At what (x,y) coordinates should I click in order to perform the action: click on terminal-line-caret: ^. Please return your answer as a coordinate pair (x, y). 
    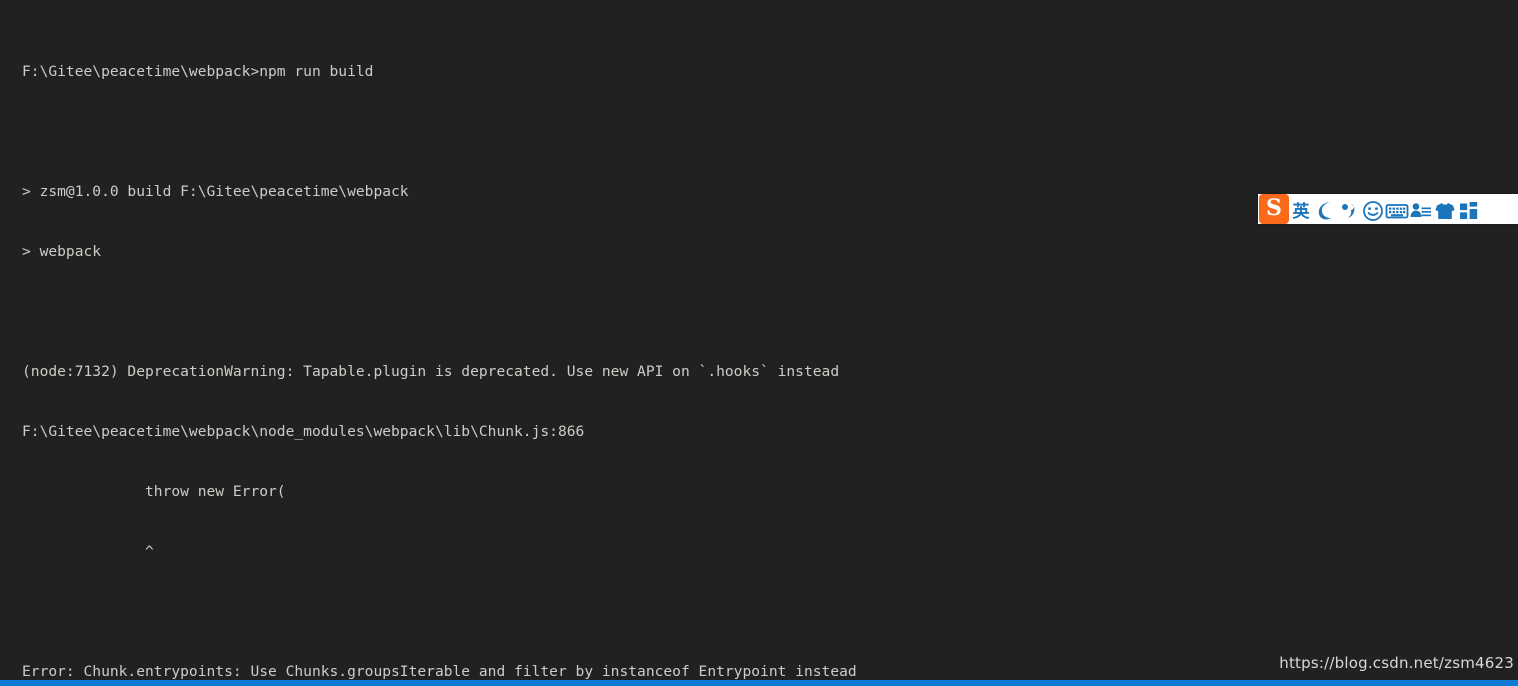
    Looking at the image, I should click on (759, 552).